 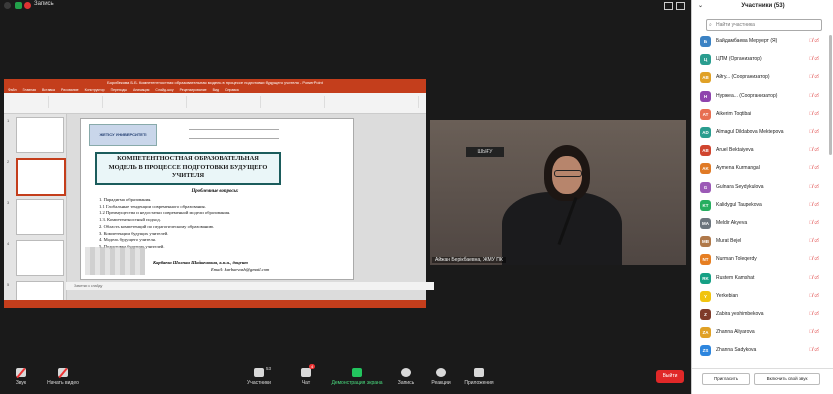 I want to click on participant-row: G Gulnara Seydykulova 🎙̸ ▭̸, so click(x=762, y=188).